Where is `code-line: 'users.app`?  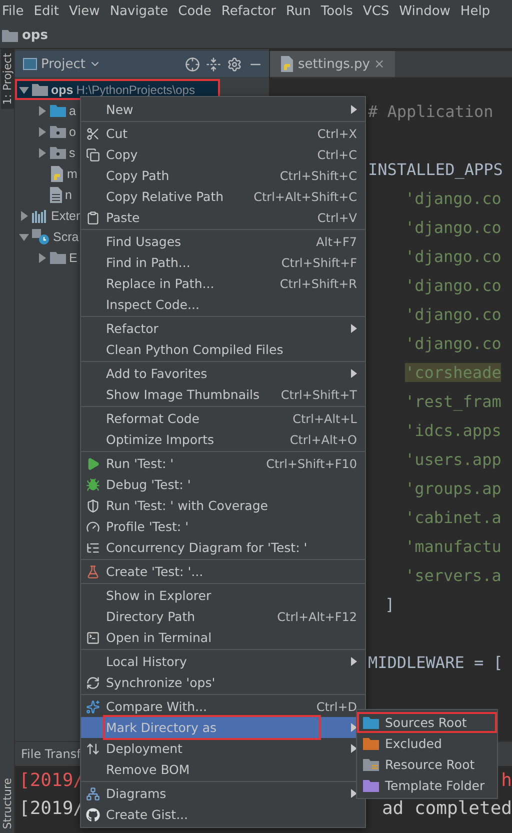
code-line: 'users.app is located at coordinates (453, 459).